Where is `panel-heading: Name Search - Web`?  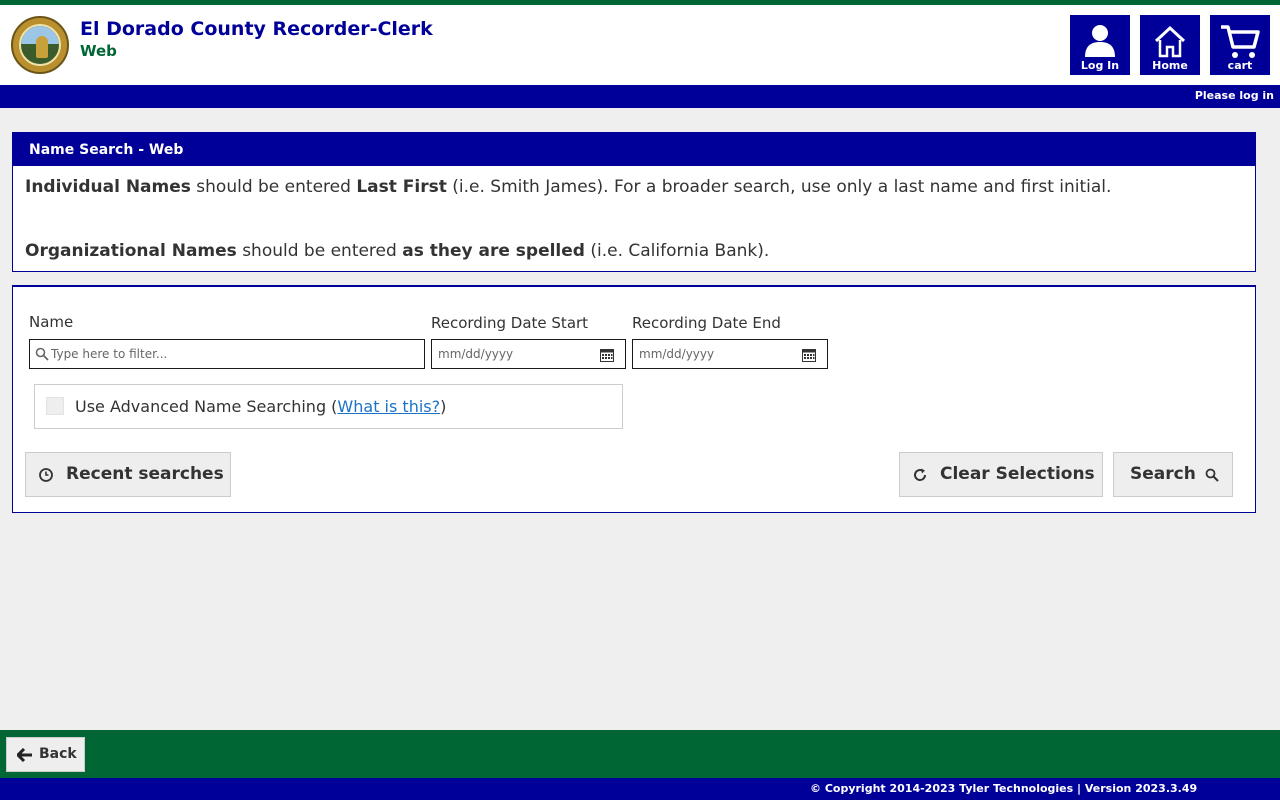
panel-heading: Name Search - Web is located at coordinates (634, 149).